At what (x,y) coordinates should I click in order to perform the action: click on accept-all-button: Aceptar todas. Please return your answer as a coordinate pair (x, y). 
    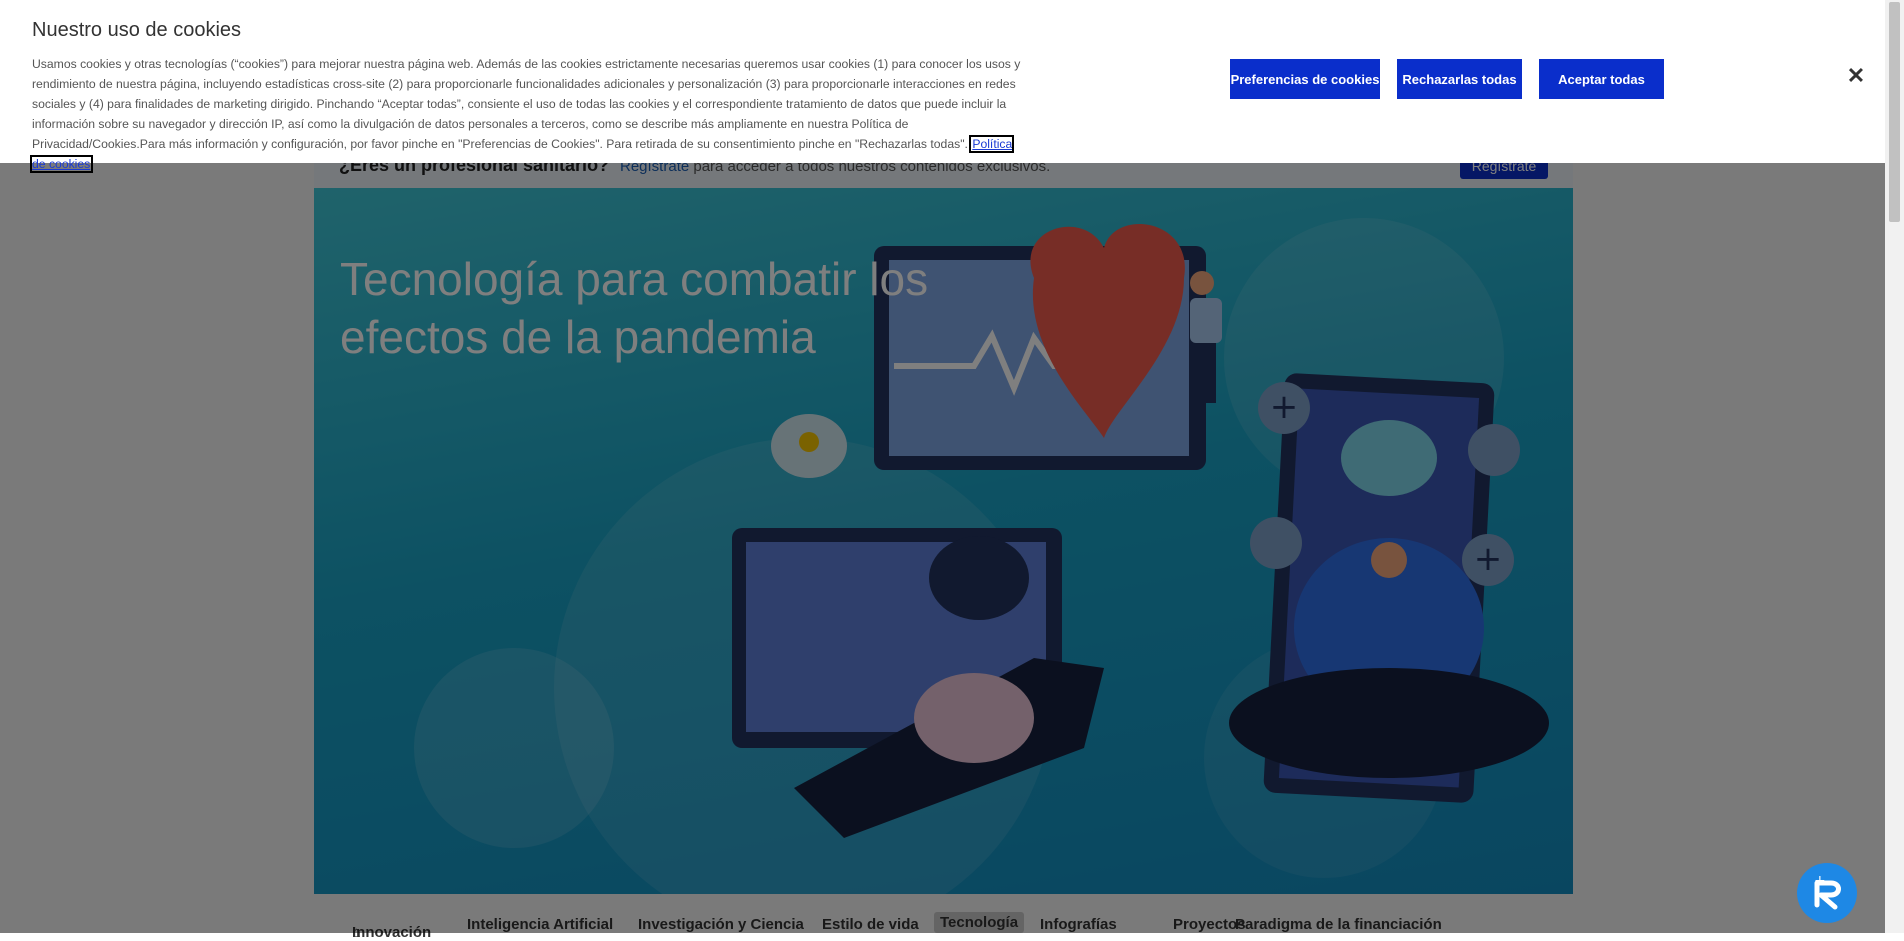
    Looking at the image, I should click on (1601, 79).